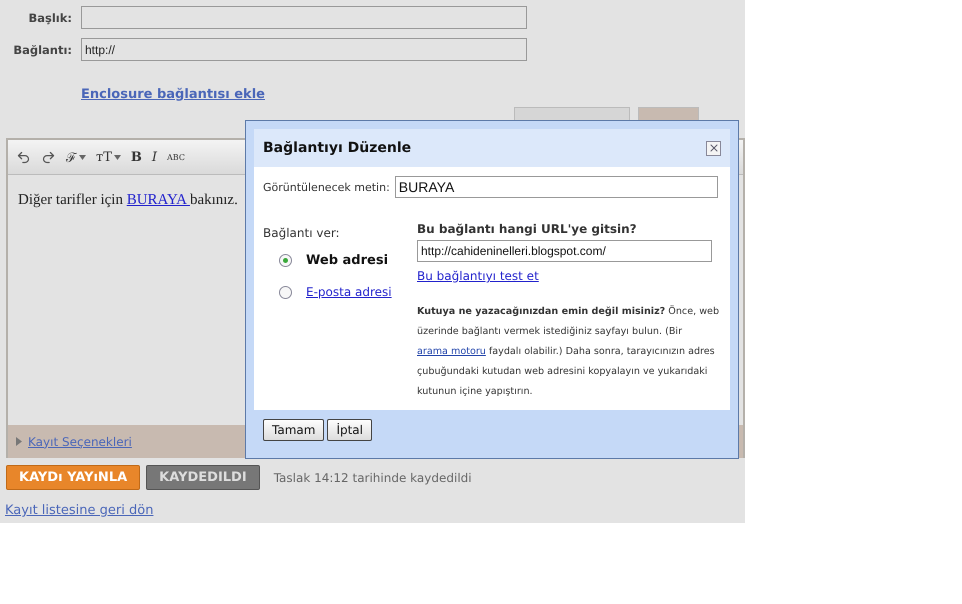 This screenshot has width=962, height=604. Describe the element at coordinates (527, 229) in the screenshot. I see `url-question: Bu bağlantı hangi URL'ye gitsin?` at that location.